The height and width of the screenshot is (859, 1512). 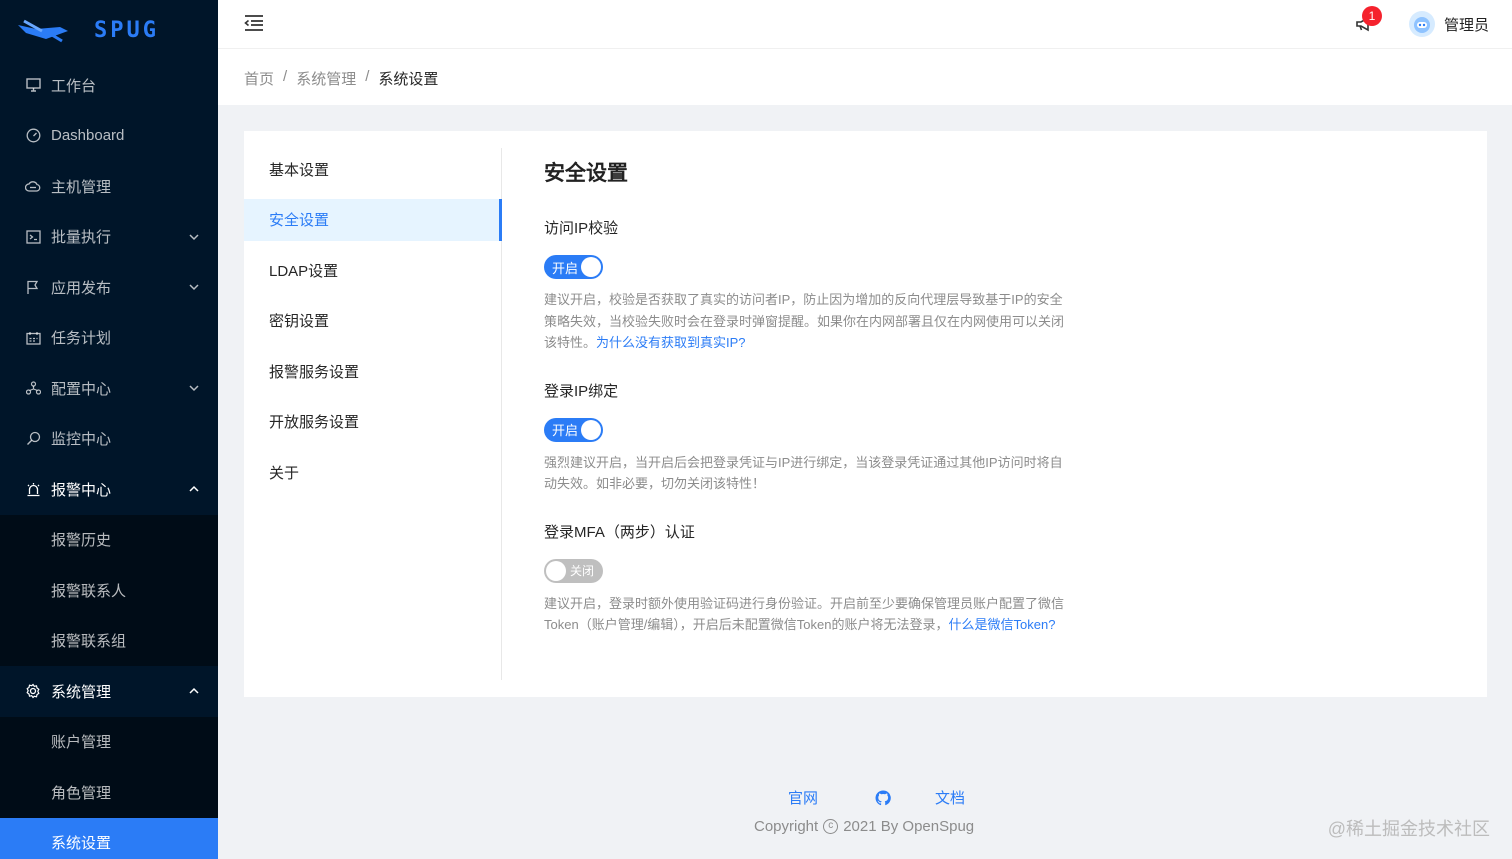 What do you see at coordinates (89, 591) in the screenshot?
I see `sidebar-item-label: 报警联系人` at bounding box center [89, 591].